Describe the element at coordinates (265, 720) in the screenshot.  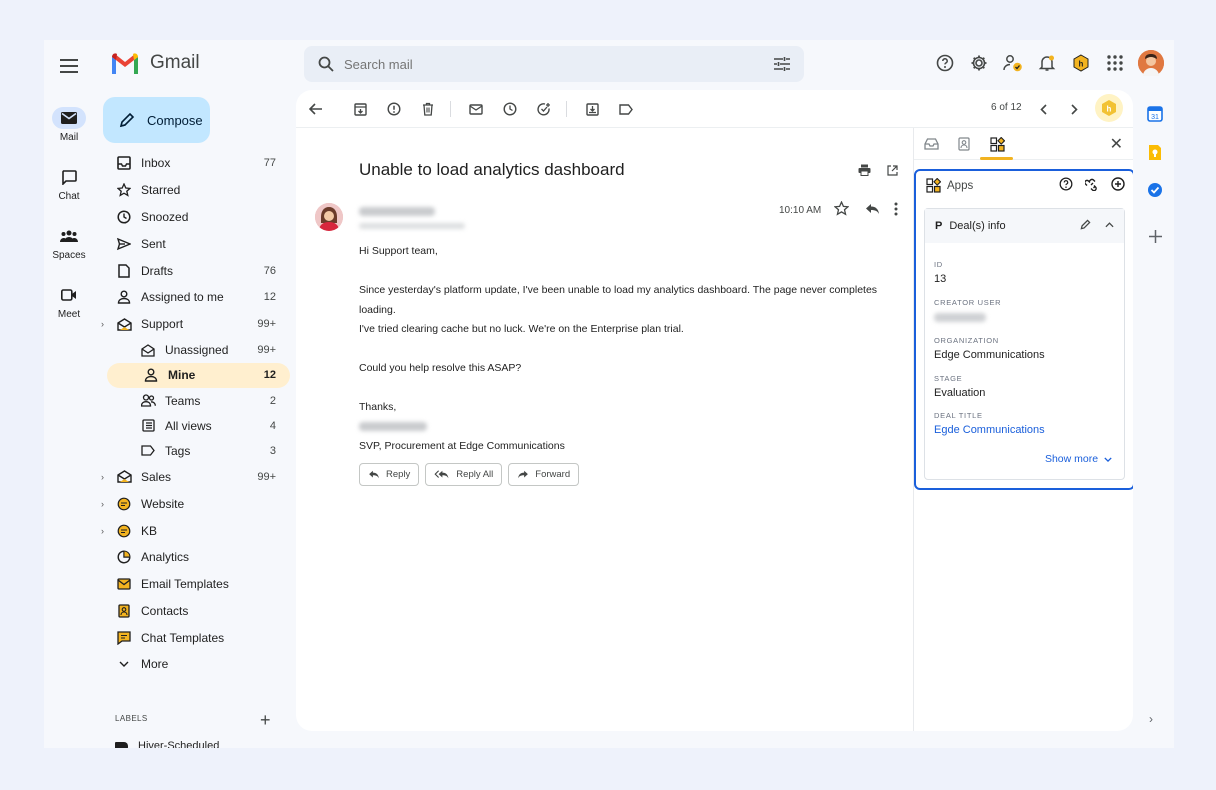
I see `add-label-icon: +` at that location.